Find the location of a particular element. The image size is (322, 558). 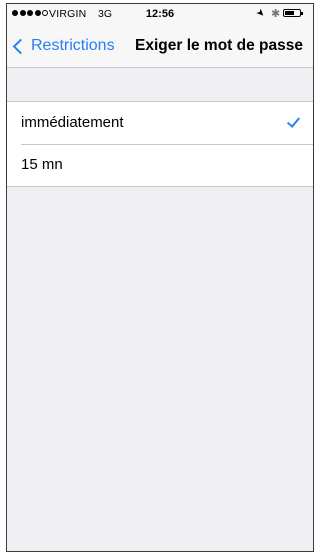

back-button-label: Restrictions is located at coordinates (73, 45).